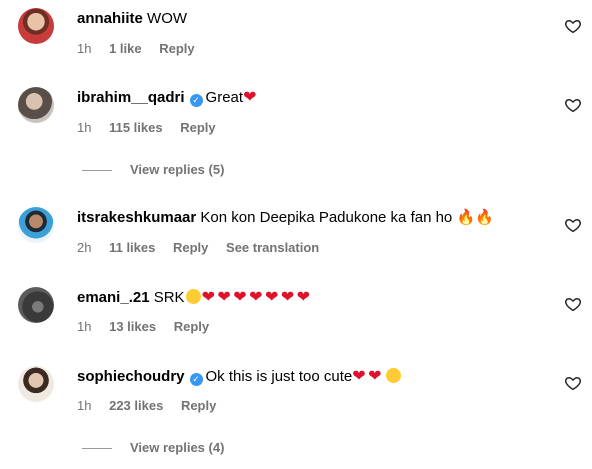 The height and width of the screenshot is (469, 592). I want to click on fire-emoji: 🔥🔥, so click(475, 217).